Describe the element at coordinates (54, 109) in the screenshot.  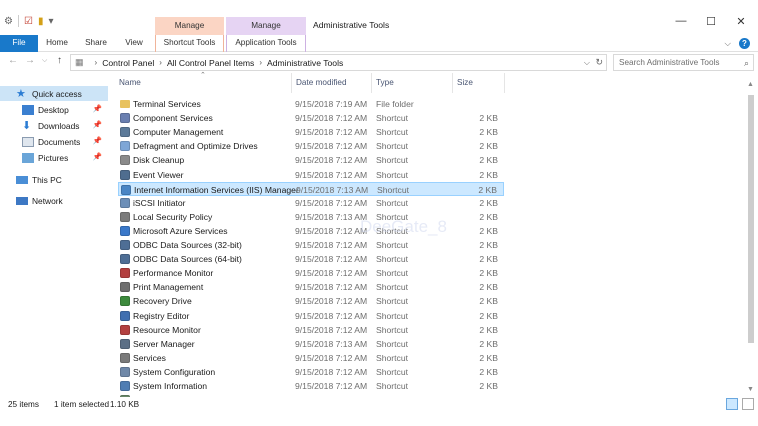
I see `nav-desktop: Desktop 📌` at that location.